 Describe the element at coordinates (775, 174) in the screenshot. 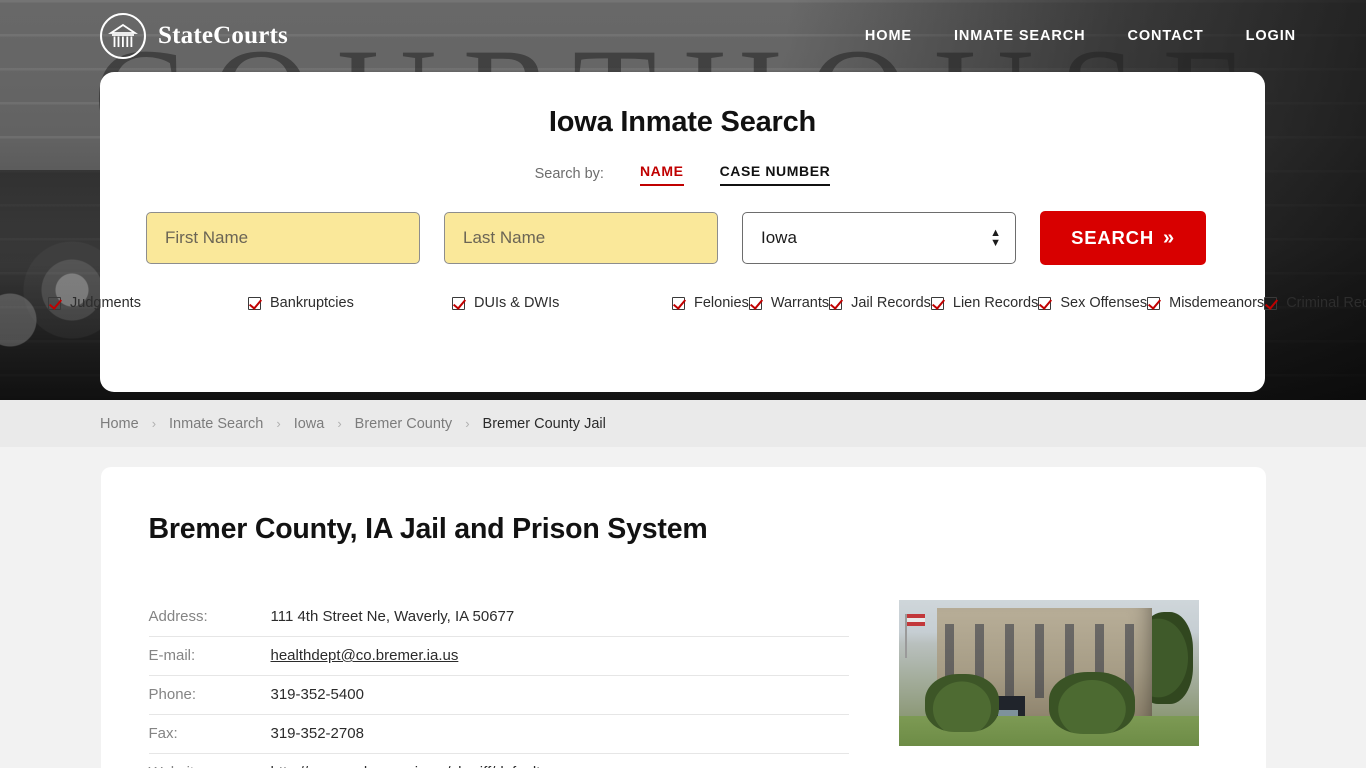

I see `tab-case-number: CASE NUMBER` at that location.